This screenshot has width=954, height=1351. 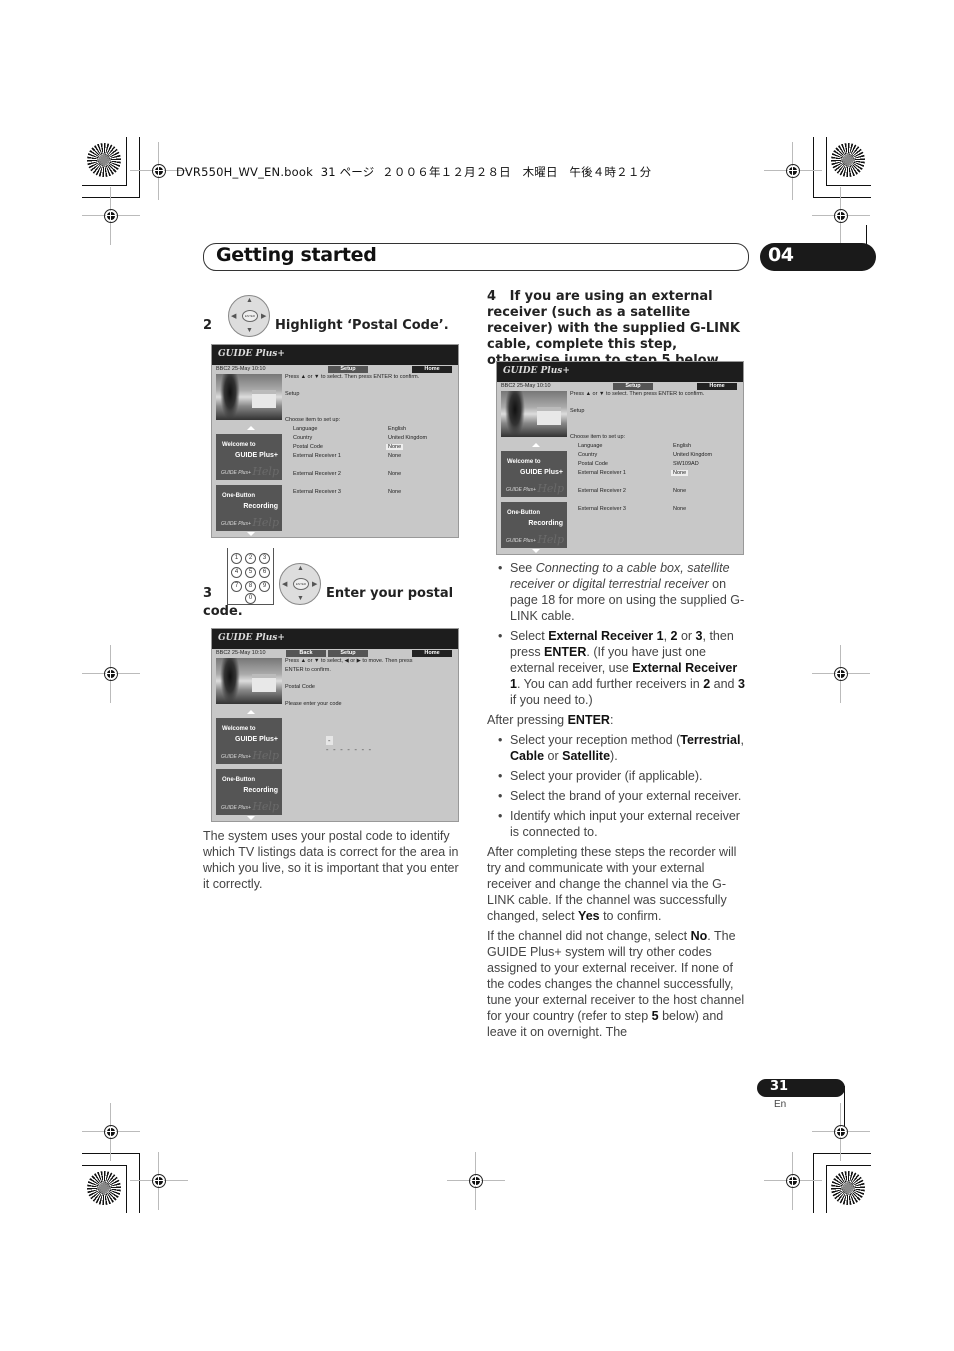 What do you see at coordinates (223, 611) in the screenshot?
I see `step-3-heading-cont: code.` at bounding box center [223, 611].